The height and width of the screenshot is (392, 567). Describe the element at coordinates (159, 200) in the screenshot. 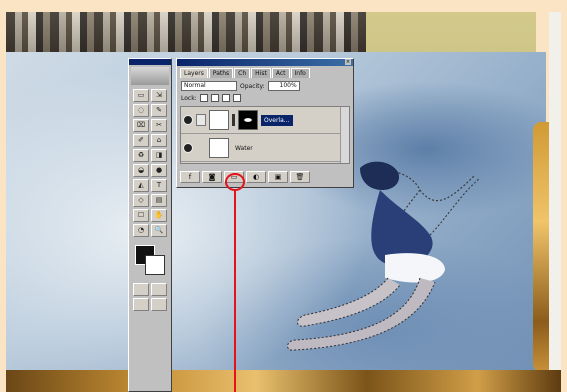

I see `shape-tool-icon: ▤` at that location.